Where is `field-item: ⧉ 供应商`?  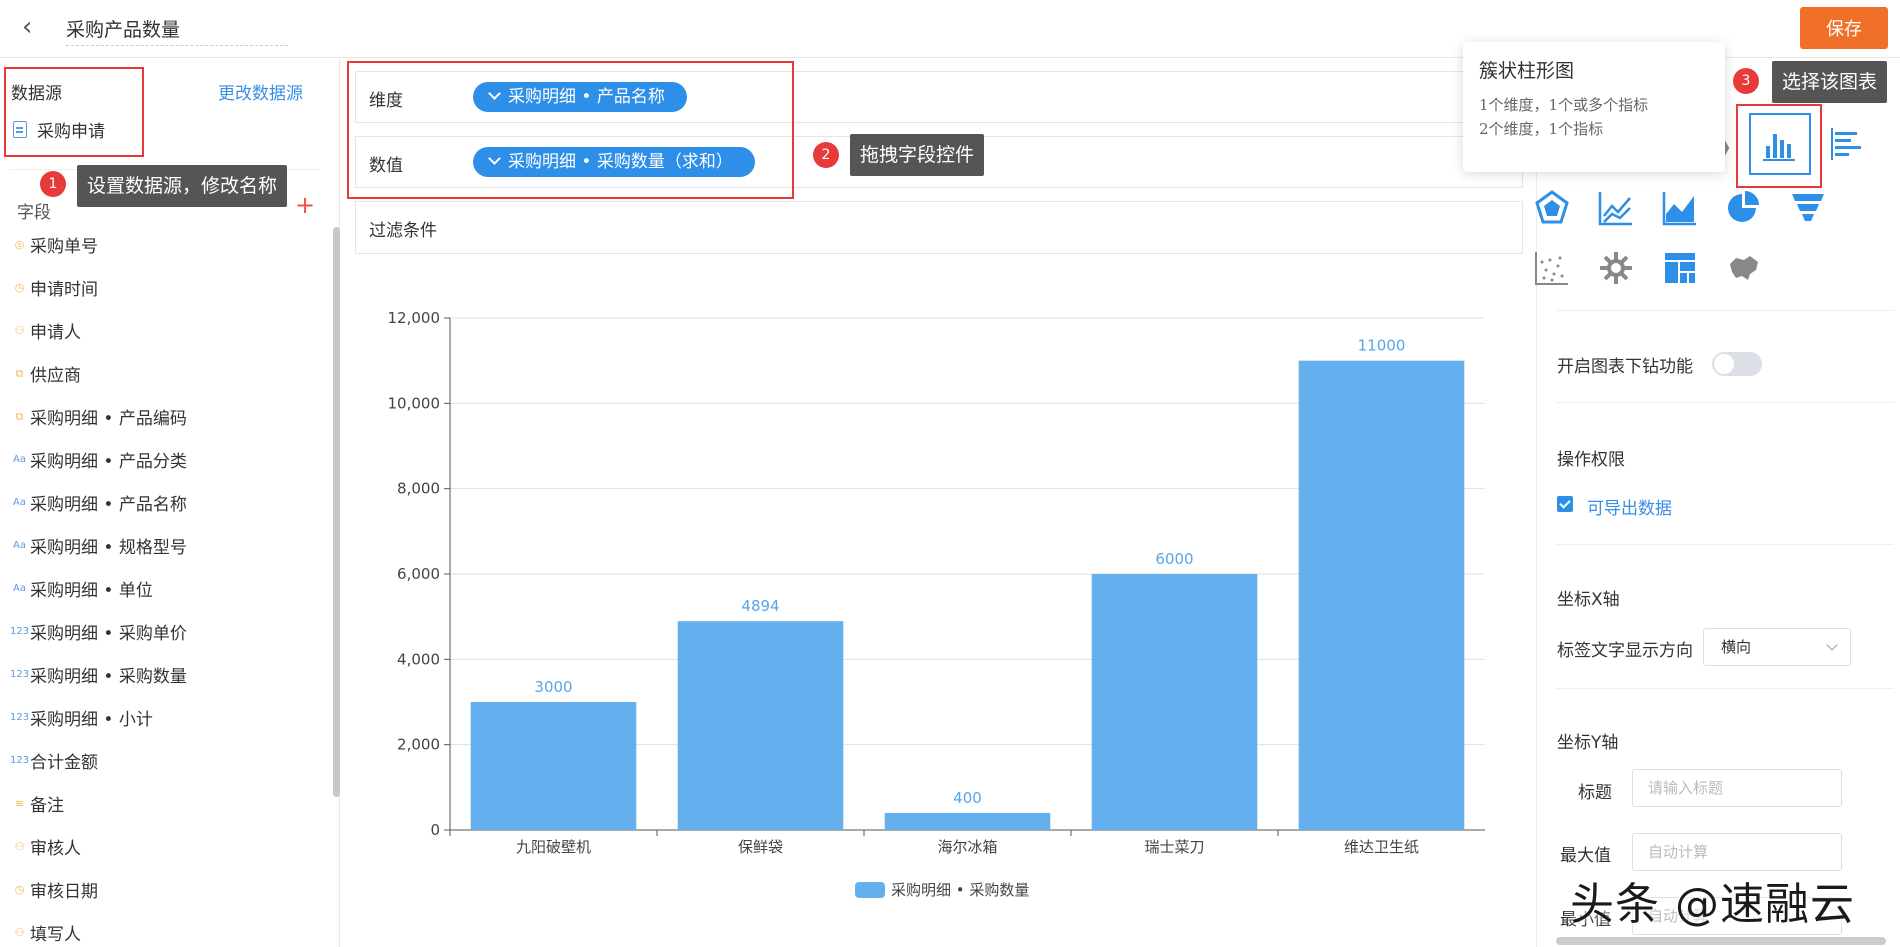
field-item: ⧉ 供应商 is located at coordinates (170, 373).